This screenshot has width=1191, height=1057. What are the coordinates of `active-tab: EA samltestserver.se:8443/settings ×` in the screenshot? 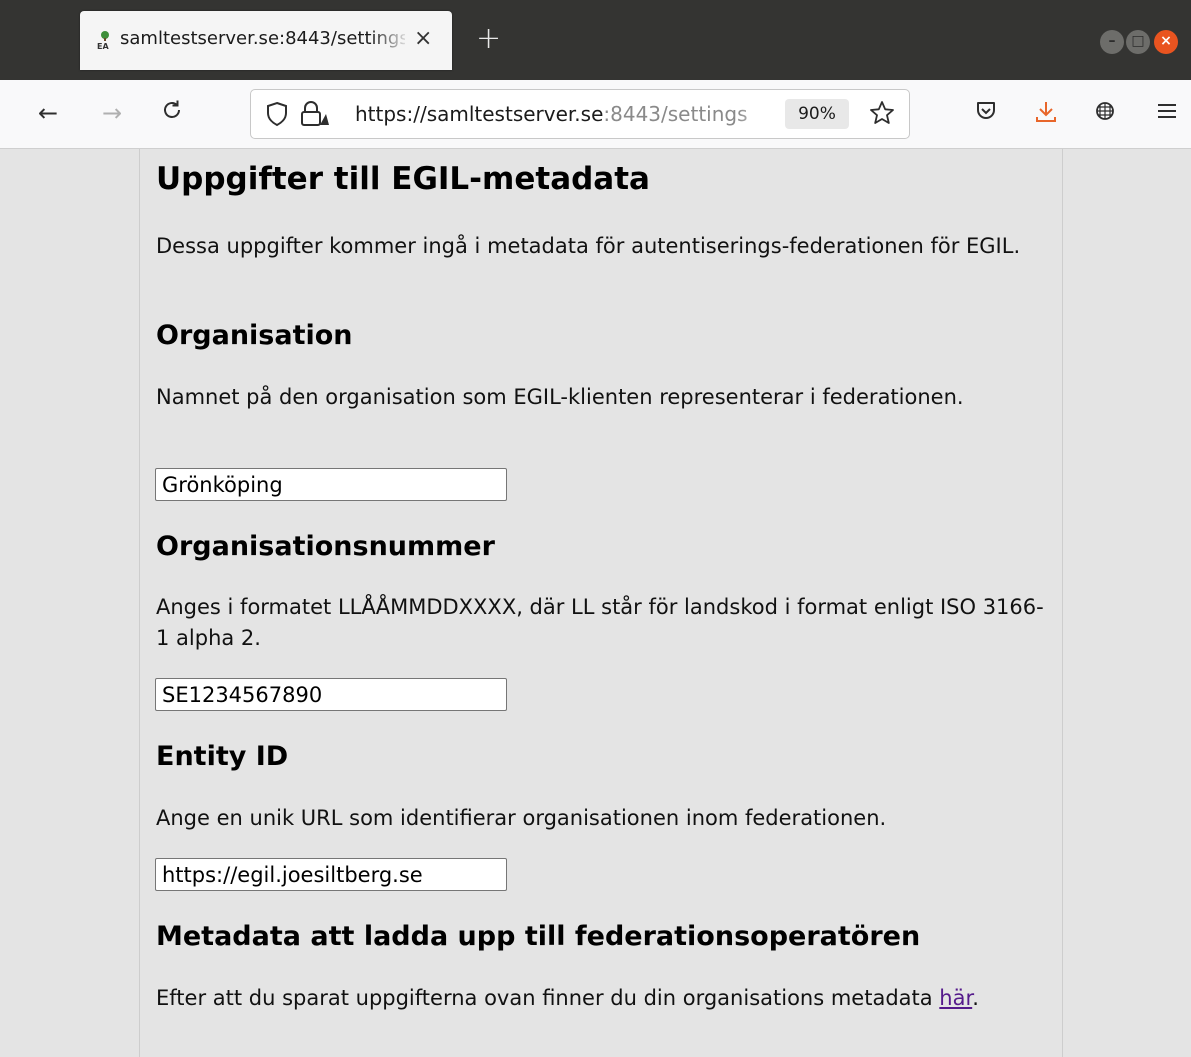 It's located at (266, 40).